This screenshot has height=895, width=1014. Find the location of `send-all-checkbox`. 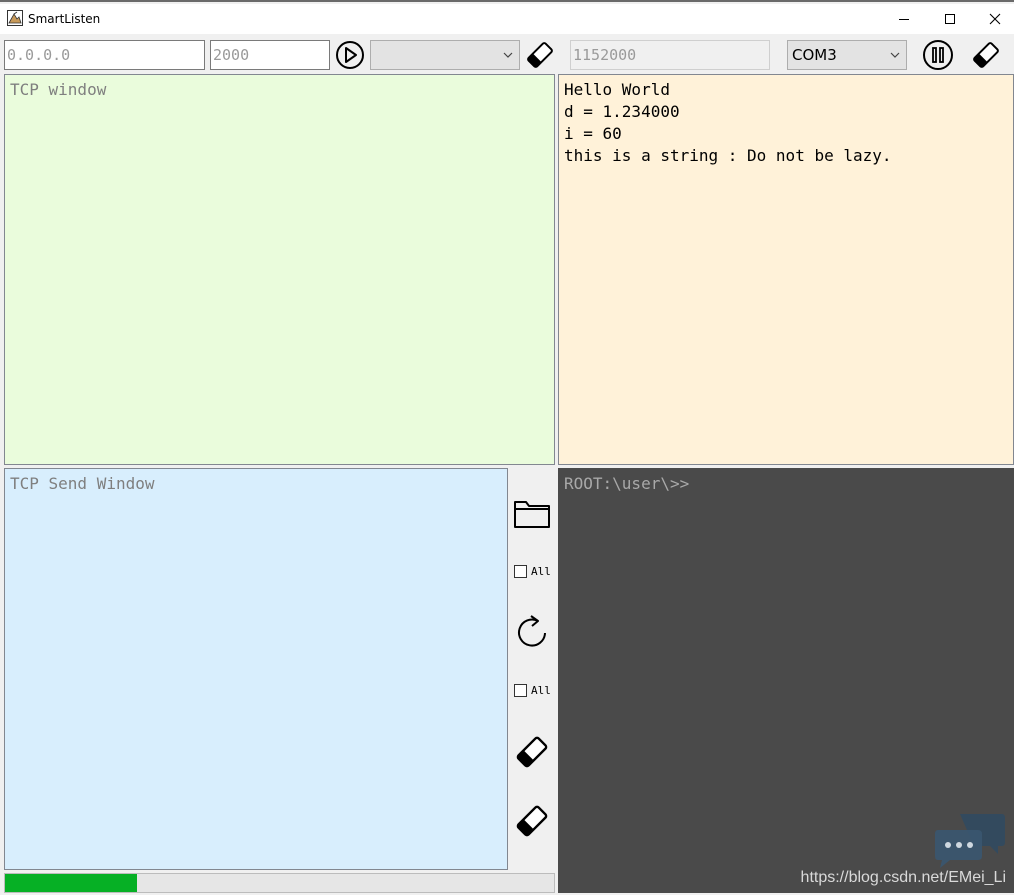

send-all-checkbox is located at coordinates (520, 571).